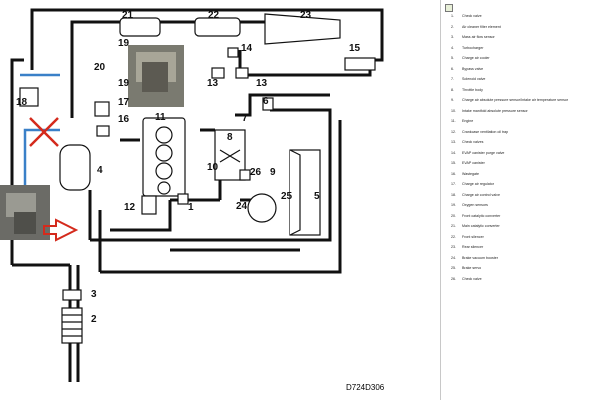  What do you see at coordinates (473, 163) in the screenshot?
I see `legend-label: EVAP canister` at bounding box center [473, 163].